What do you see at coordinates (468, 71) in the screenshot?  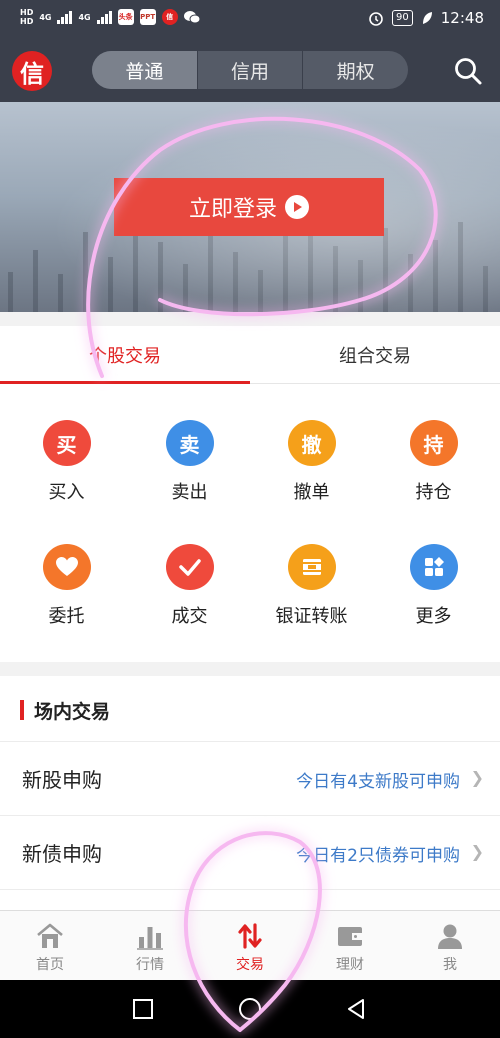 I see `search-icon` at bounding box center [468, 71].